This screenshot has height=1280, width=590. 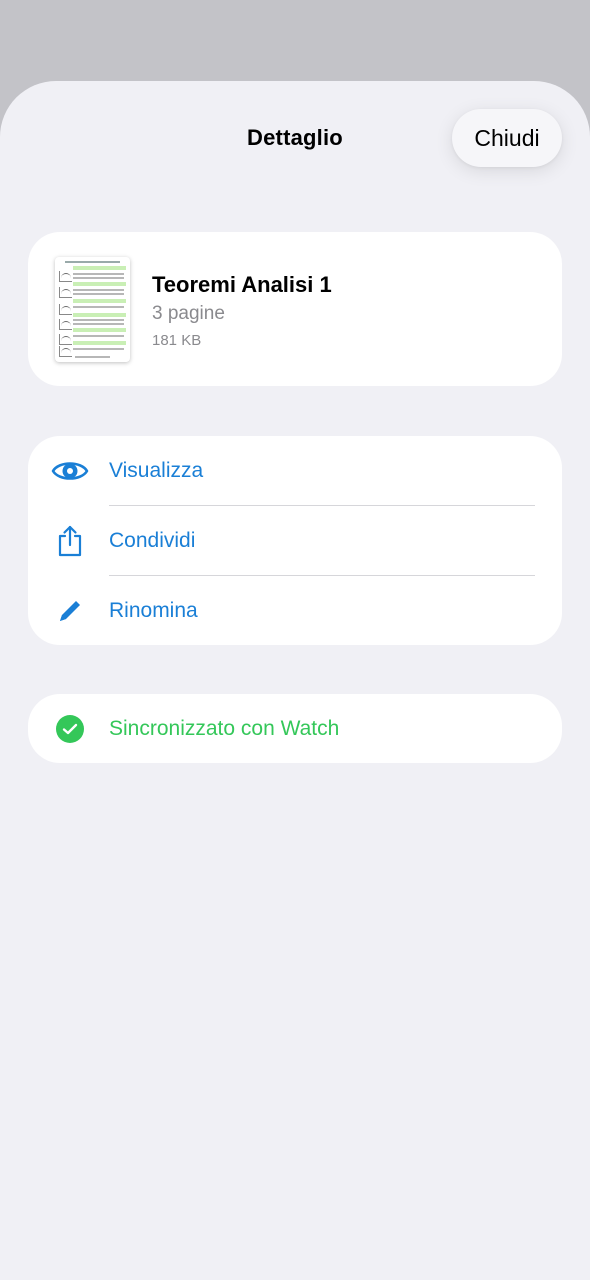 I want to click on file-name: Teoremi Analisi 1, so click(x=242, y=284).